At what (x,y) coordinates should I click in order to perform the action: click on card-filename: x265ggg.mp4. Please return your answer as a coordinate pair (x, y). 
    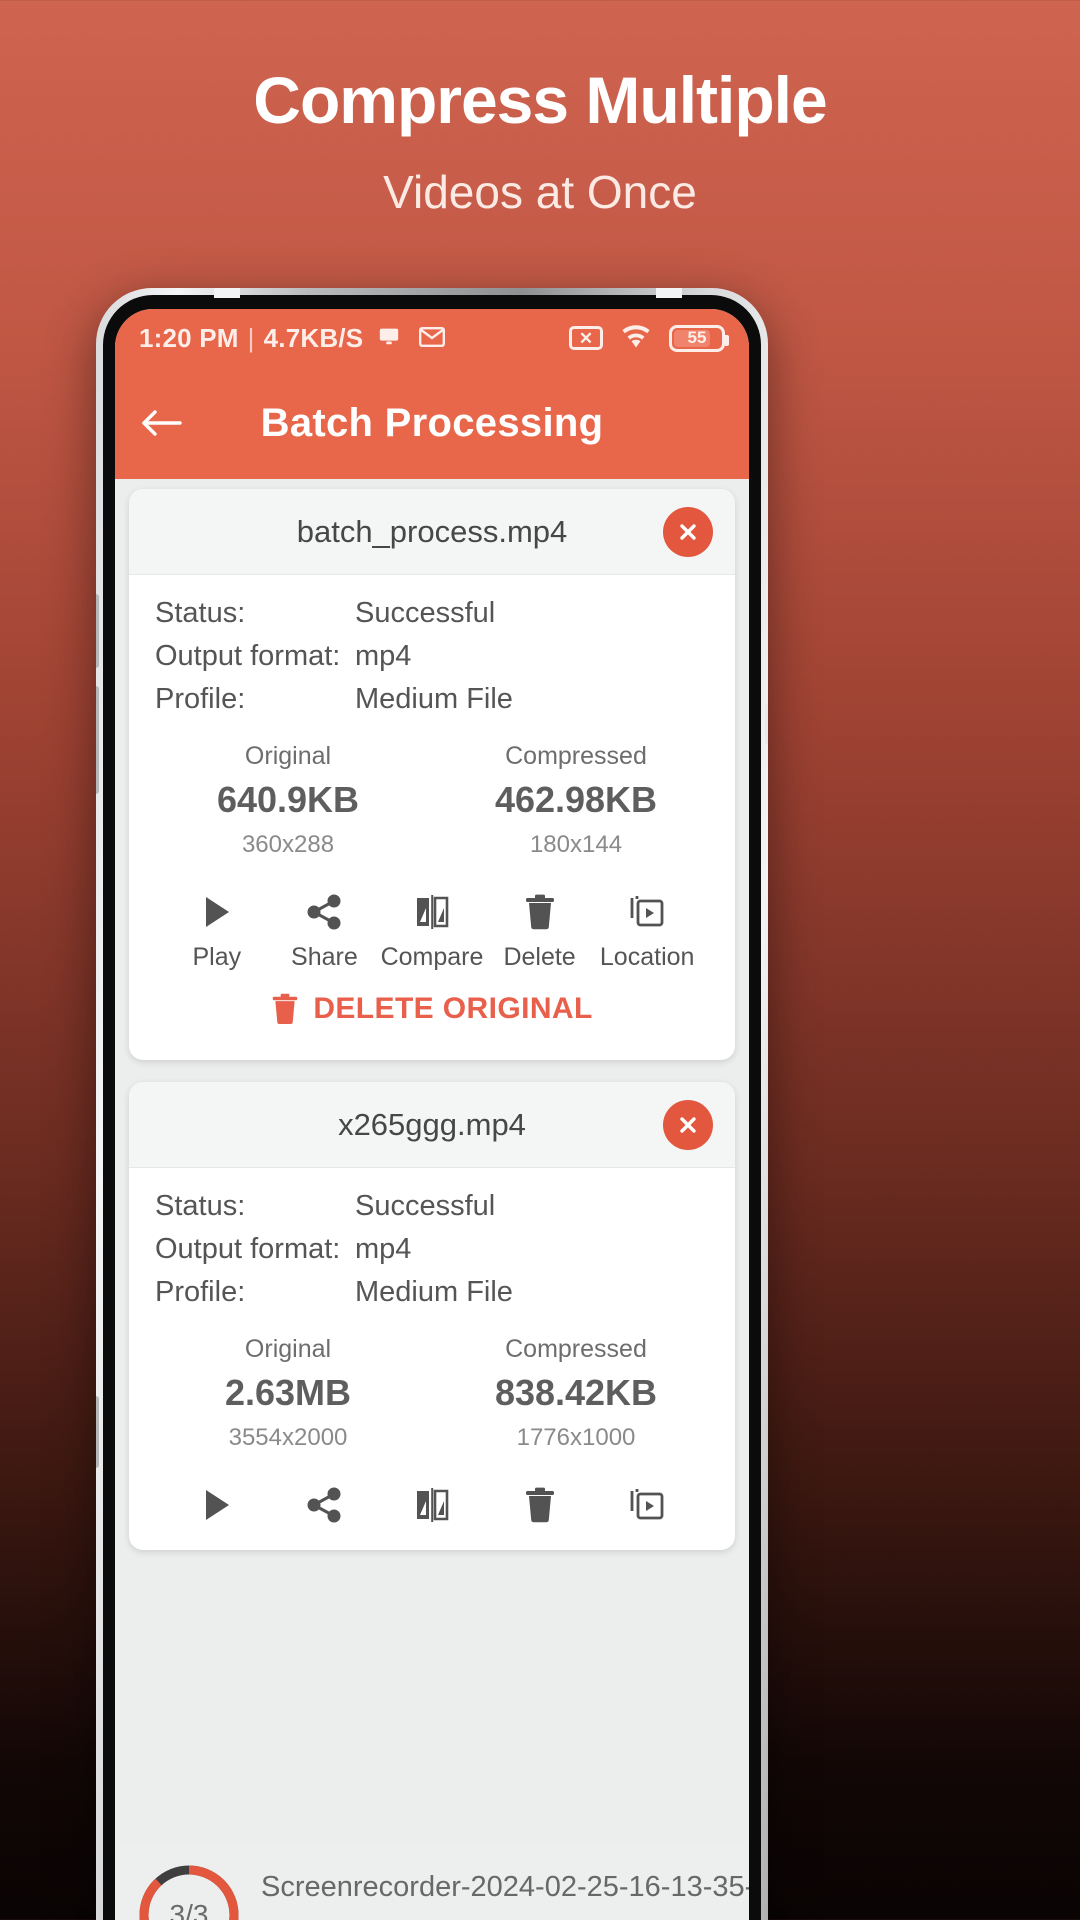
    Looking at the image, I should click on (432, 1124).